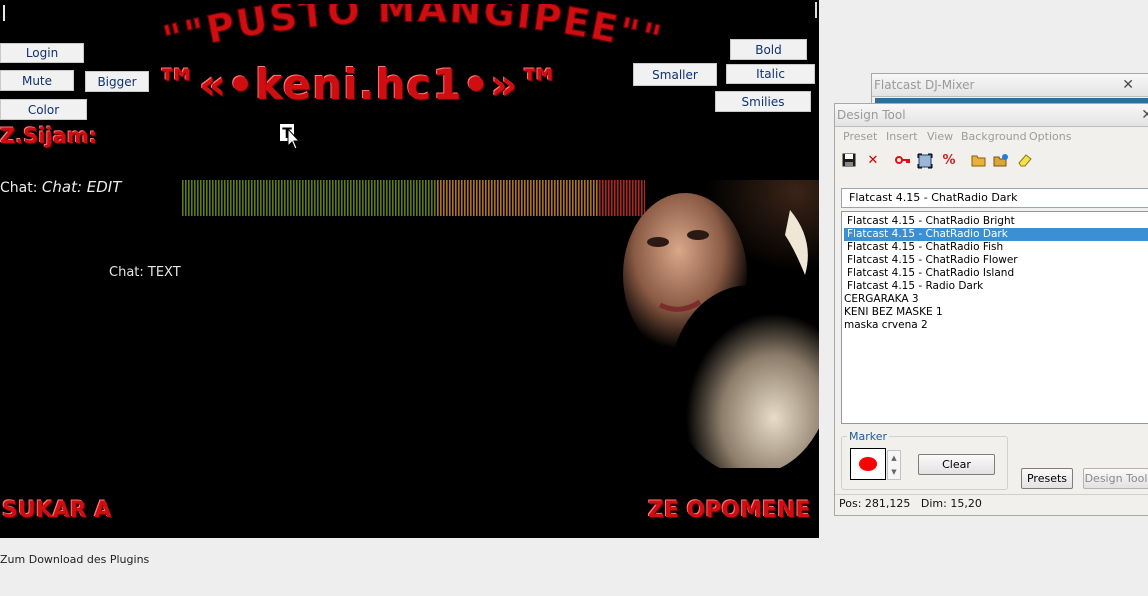 Image resolution: width=1148 pixels, height=596 pixels. I want to click on color-button: Color, so click(43, 109).